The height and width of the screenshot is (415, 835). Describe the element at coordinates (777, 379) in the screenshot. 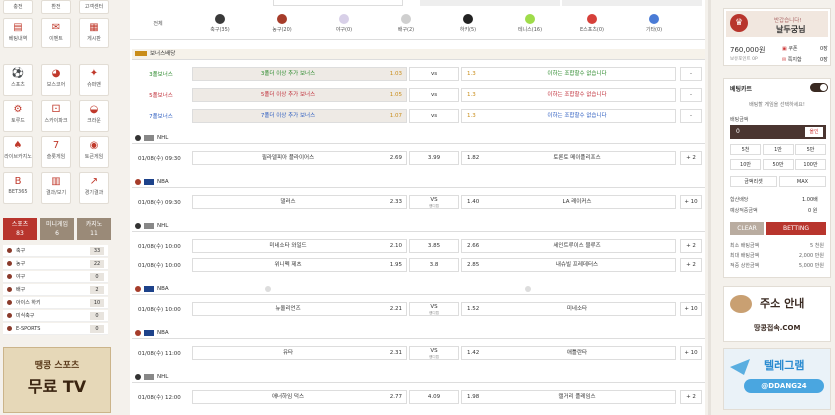

I see `telegram-banner: 텔레그램 @DDANG24` at that location.